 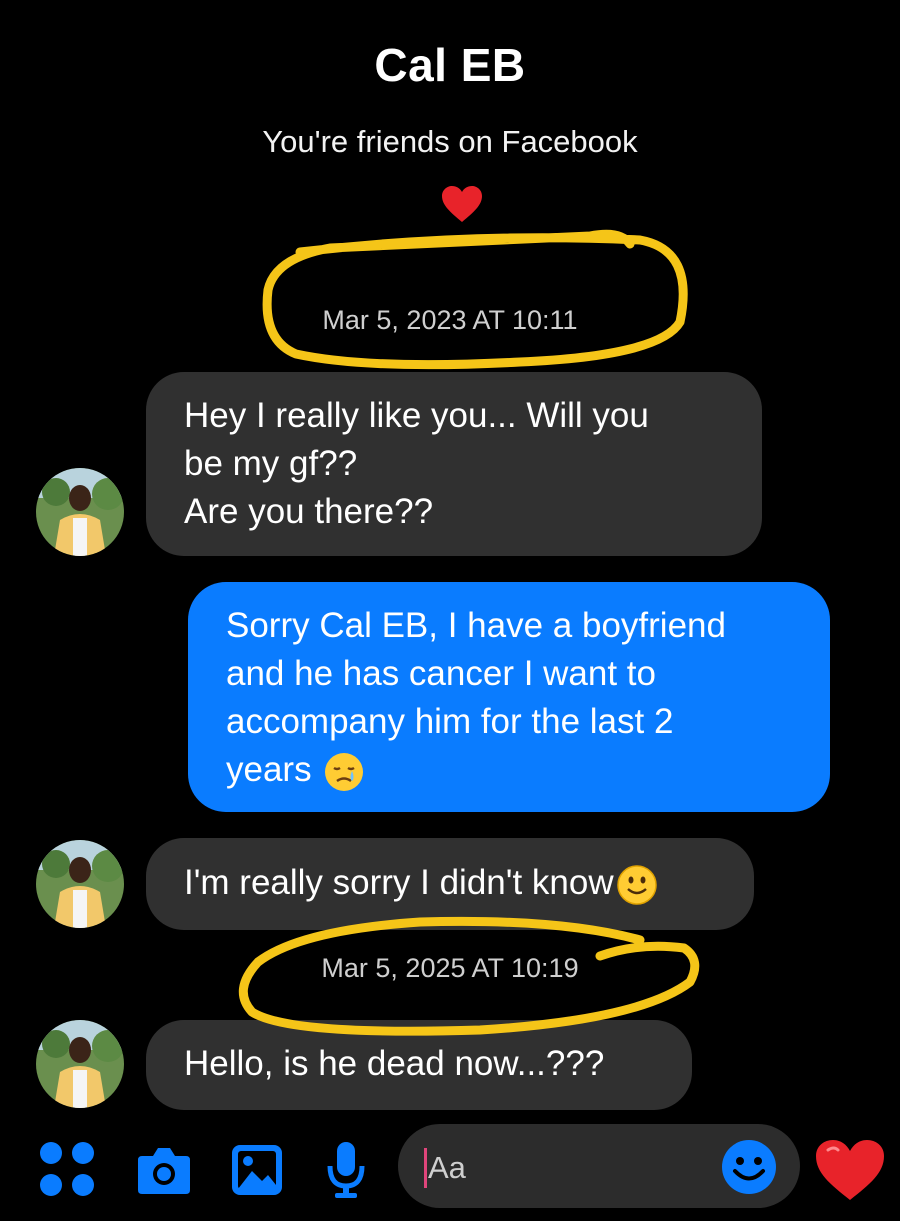 I want to click on message-line: accompany him for the last 2, so click(x=450, y=721).